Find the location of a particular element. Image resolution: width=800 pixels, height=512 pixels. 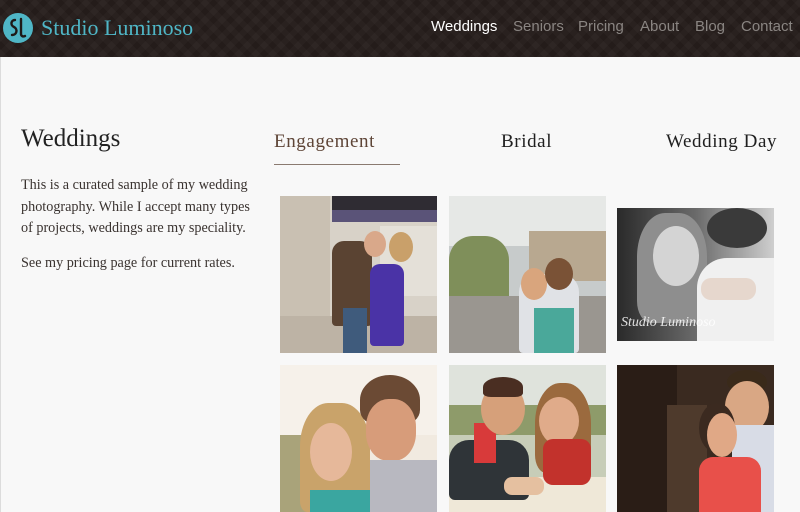

gallery-photo: Studio Luminoso is located at coordinates (695, 274).